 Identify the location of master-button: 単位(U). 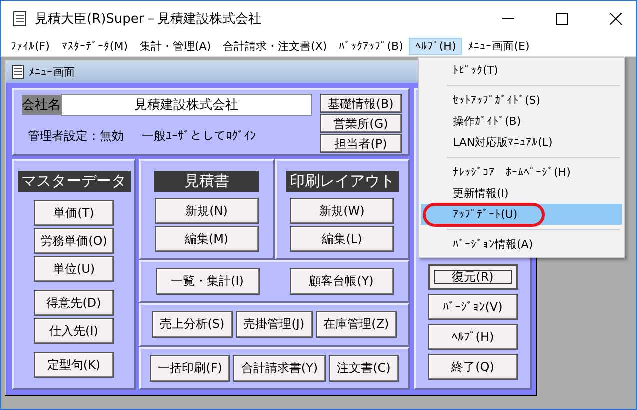
(74, 269).